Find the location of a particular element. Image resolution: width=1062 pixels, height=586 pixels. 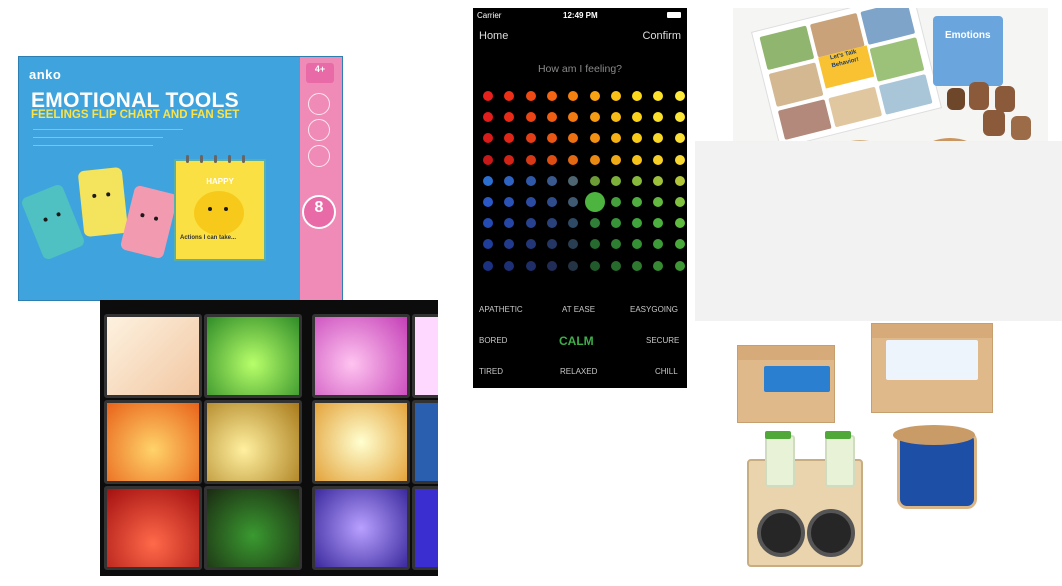

mood-secure: SECURE is located at coordinates (662, 340).